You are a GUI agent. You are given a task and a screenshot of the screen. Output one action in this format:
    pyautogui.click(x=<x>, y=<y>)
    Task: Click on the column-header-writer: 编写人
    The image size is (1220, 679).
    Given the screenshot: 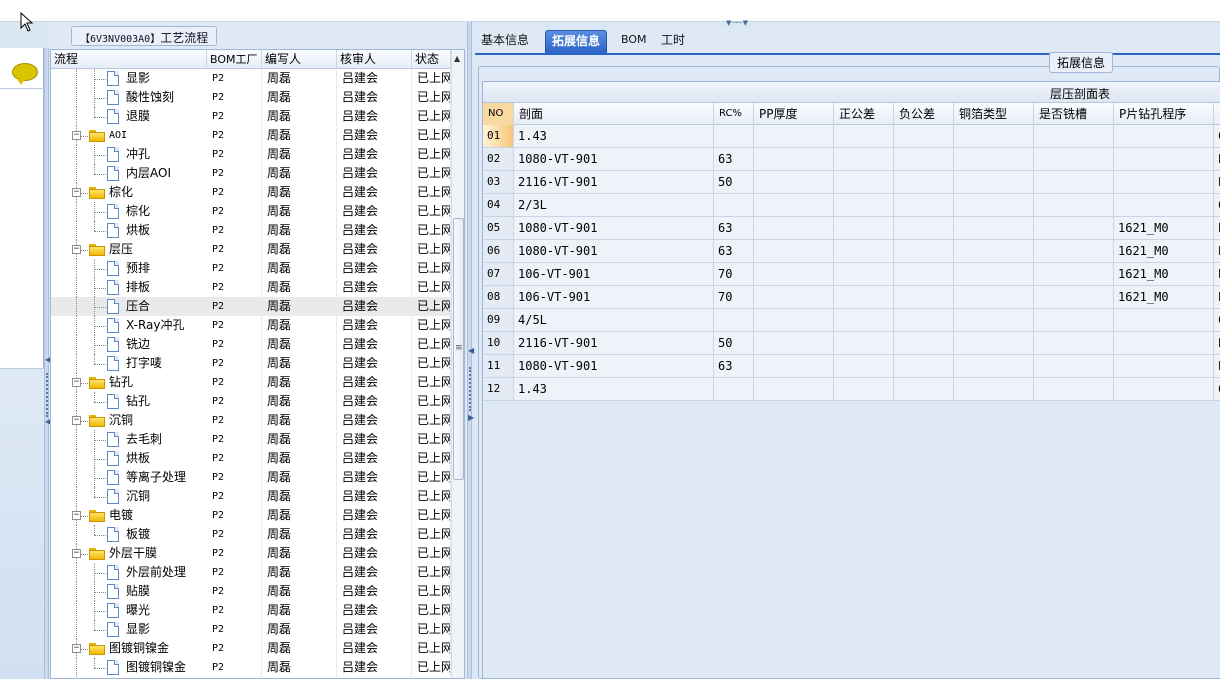 What is the action you would take?
    pyautogui.click(x=299, y=59)
    